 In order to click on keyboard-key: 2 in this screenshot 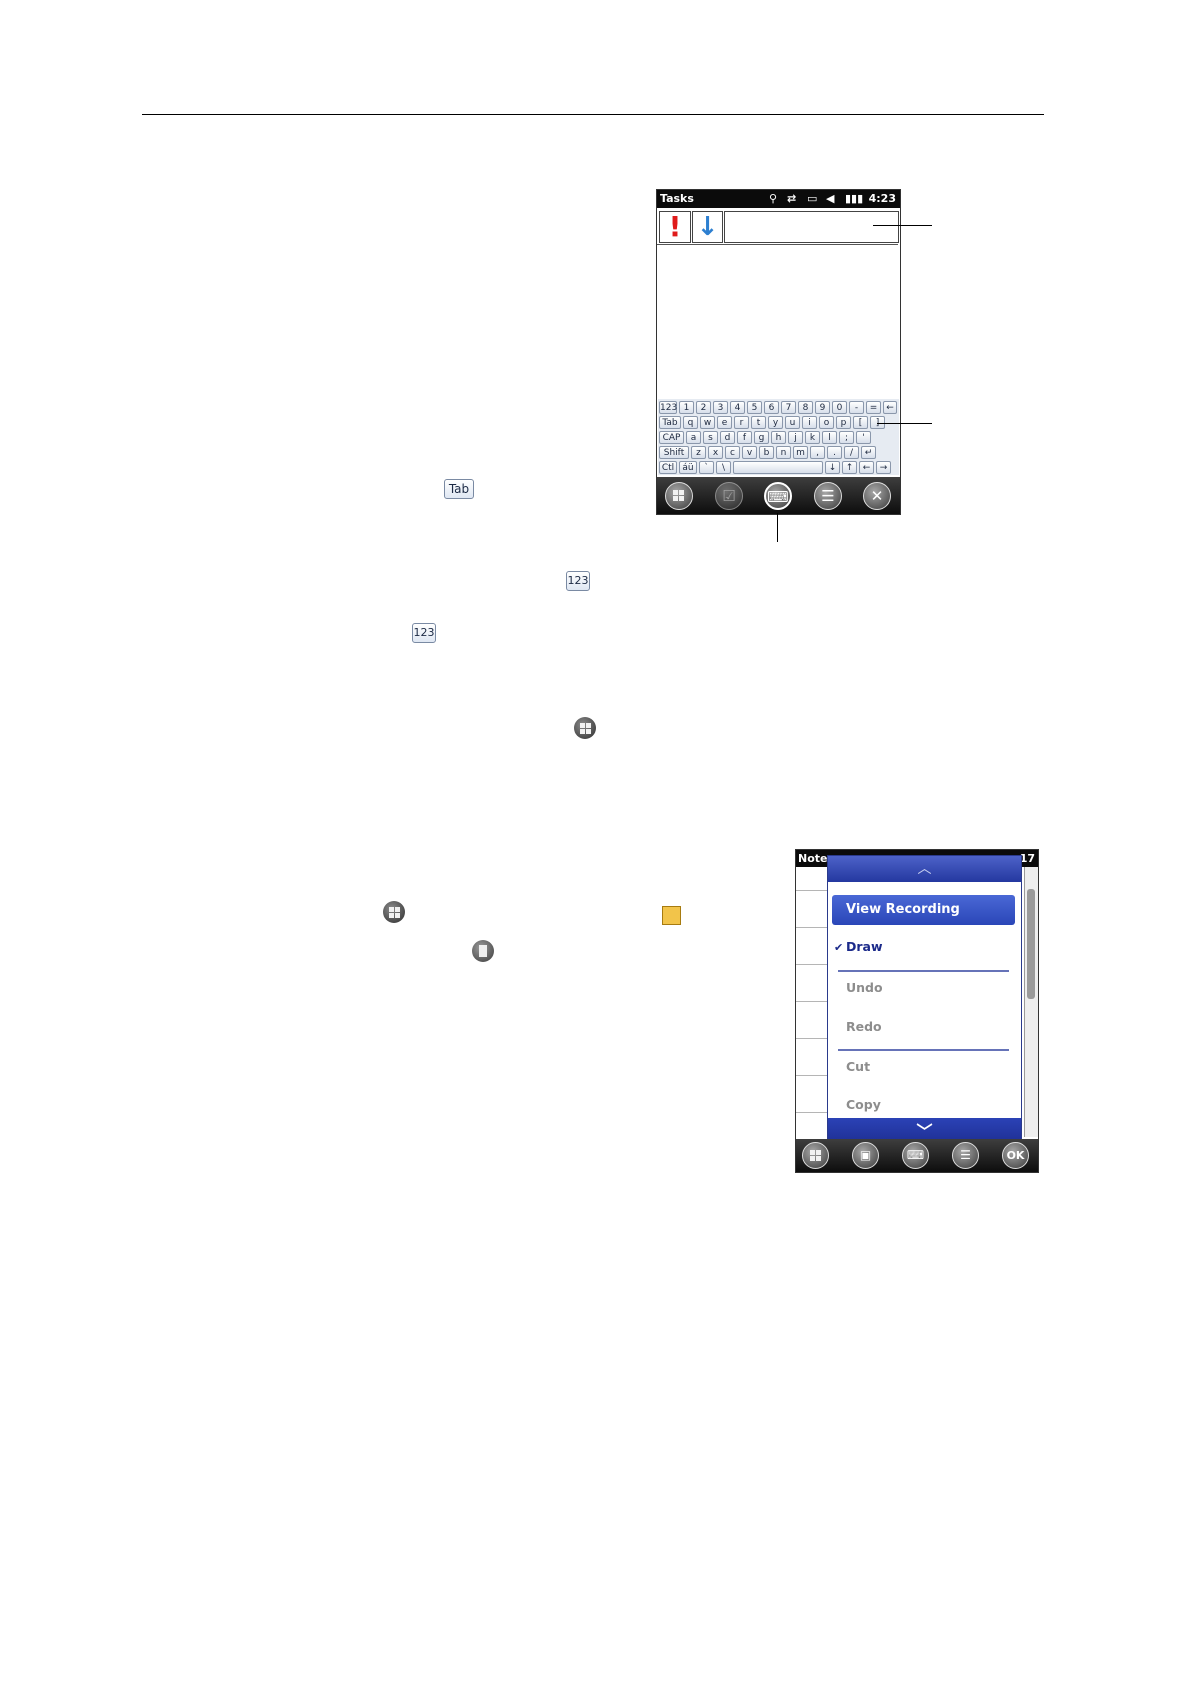, I will do `click(703, 407)`.